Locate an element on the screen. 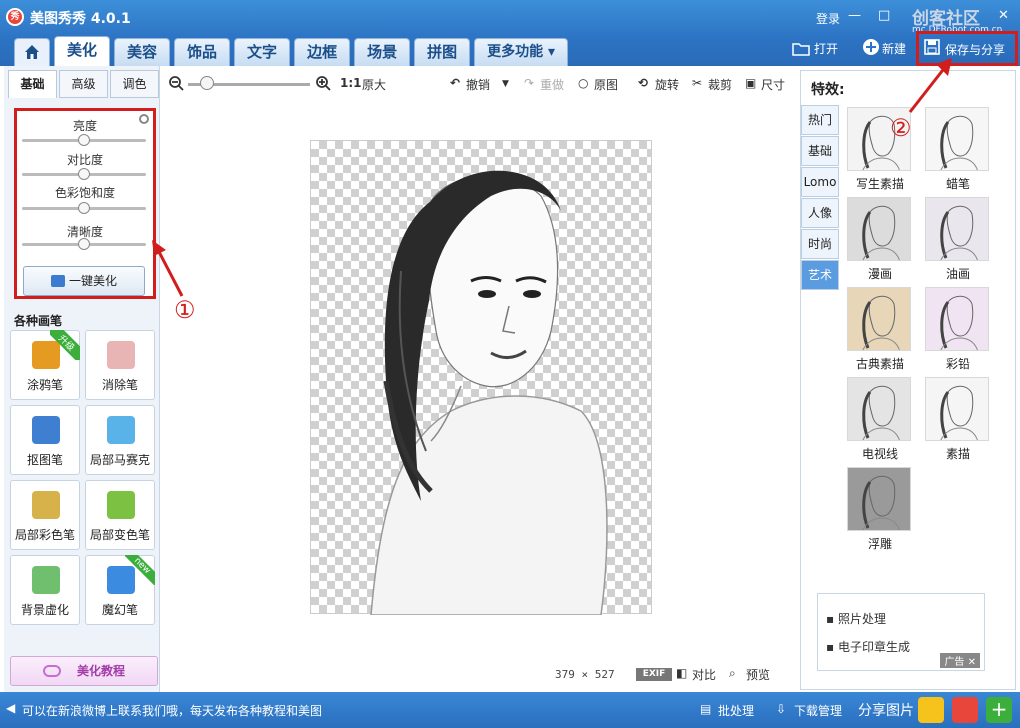 The width and height of the screenshot is (1020, 728). tab-text: 文字 is located at coordinates (262, 52).